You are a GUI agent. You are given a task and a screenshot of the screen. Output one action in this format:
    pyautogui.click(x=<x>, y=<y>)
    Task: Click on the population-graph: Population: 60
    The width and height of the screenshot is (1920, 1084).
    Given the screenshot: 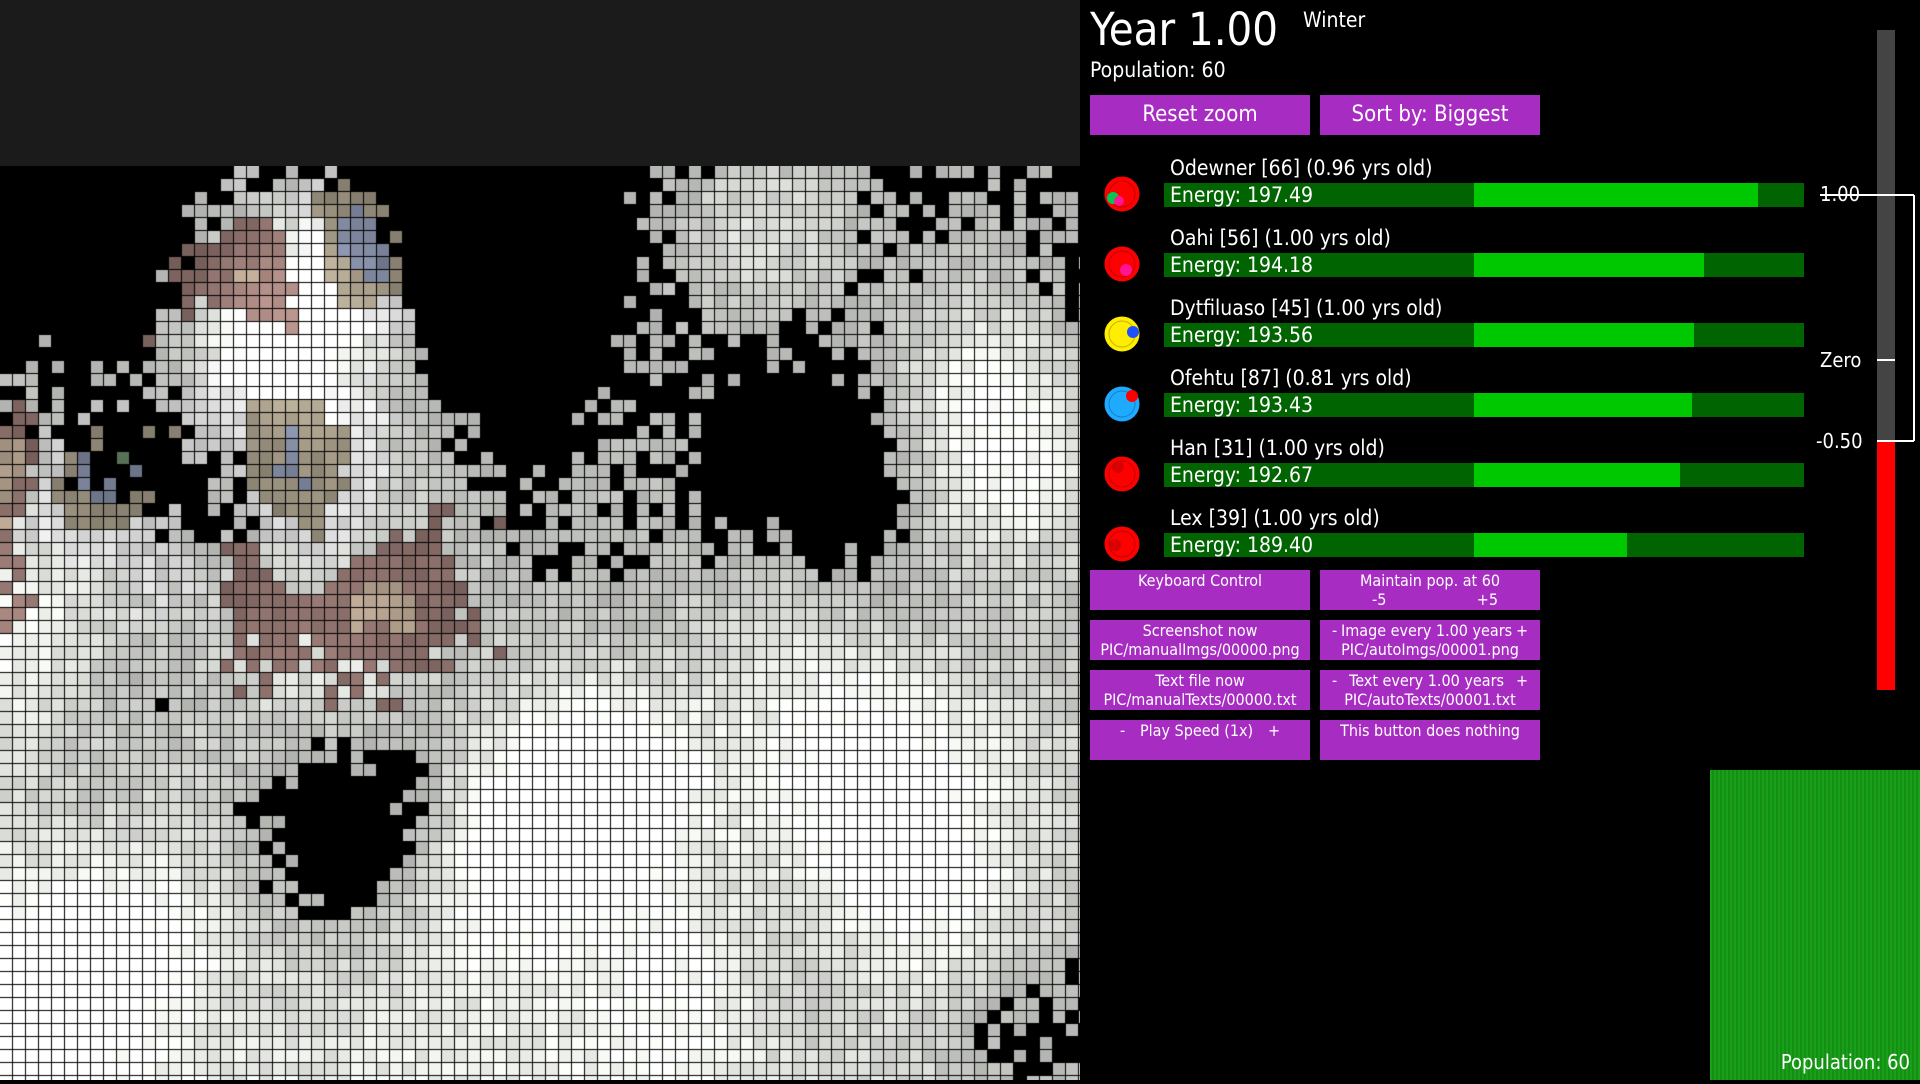 What is the action you would take?
    pyautogui.click(x=1815, y=925)
    